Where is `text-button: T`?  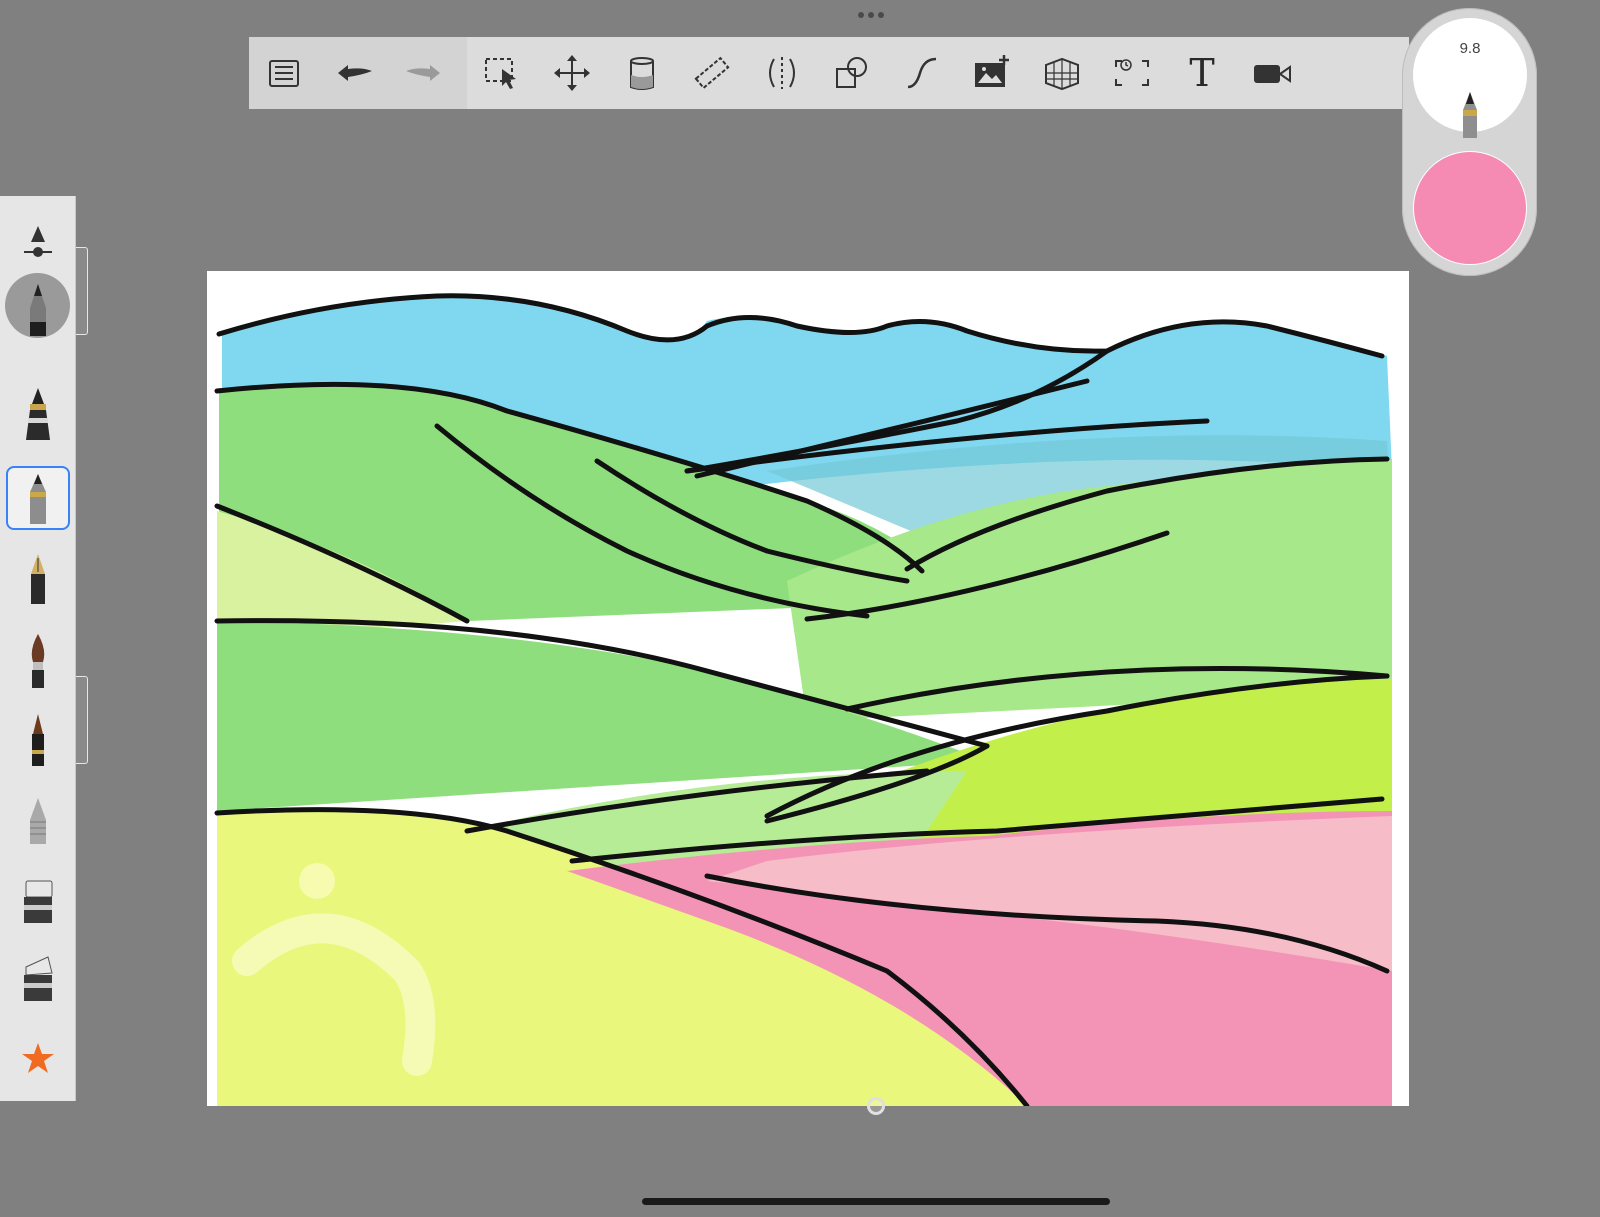 text-button: T is located at coordinates (1202, 73).